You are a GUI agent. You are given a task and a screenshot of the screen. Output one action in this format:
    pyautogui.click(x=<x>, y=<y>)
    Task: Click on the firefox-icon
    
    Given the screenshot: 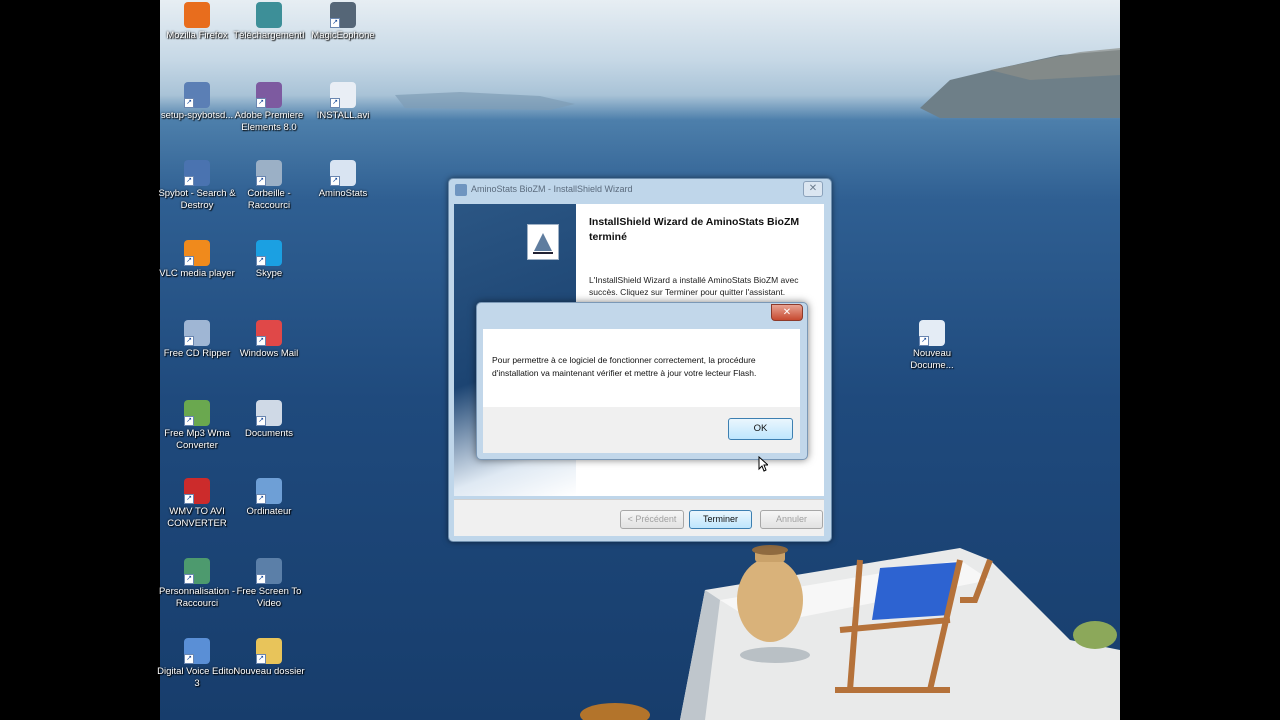 What is the action you would take?
    pyautogui.click(x=197, y=15)
    